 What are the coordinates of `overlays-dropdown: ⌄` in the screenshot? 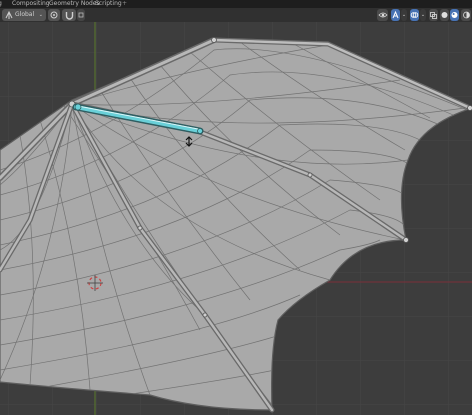 It's located at (423, 15).